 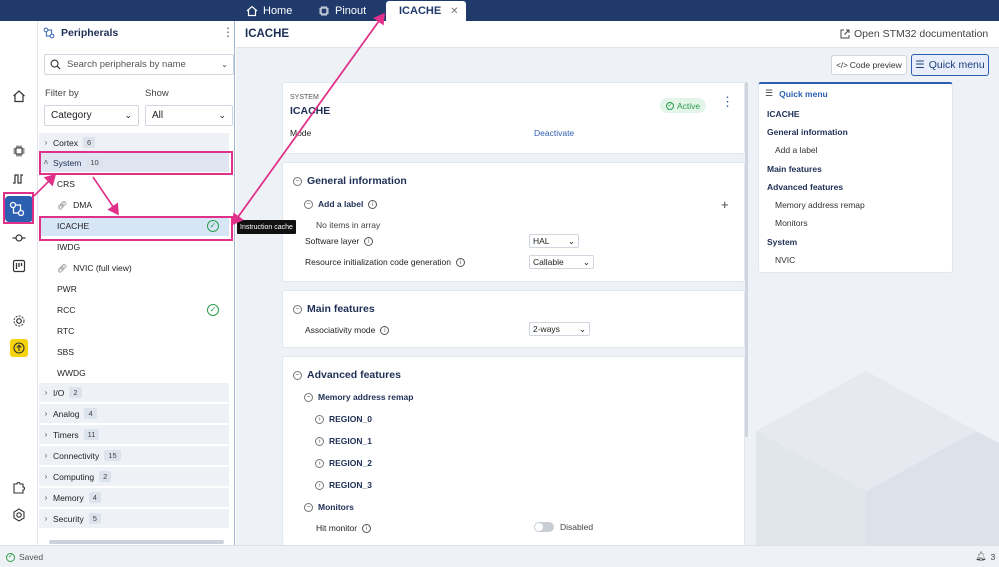 What do you see at coordinates (554, 241) in the screenshot?
I see `software-layer-select: HAL ⌄` at bounding box center [554, 241].